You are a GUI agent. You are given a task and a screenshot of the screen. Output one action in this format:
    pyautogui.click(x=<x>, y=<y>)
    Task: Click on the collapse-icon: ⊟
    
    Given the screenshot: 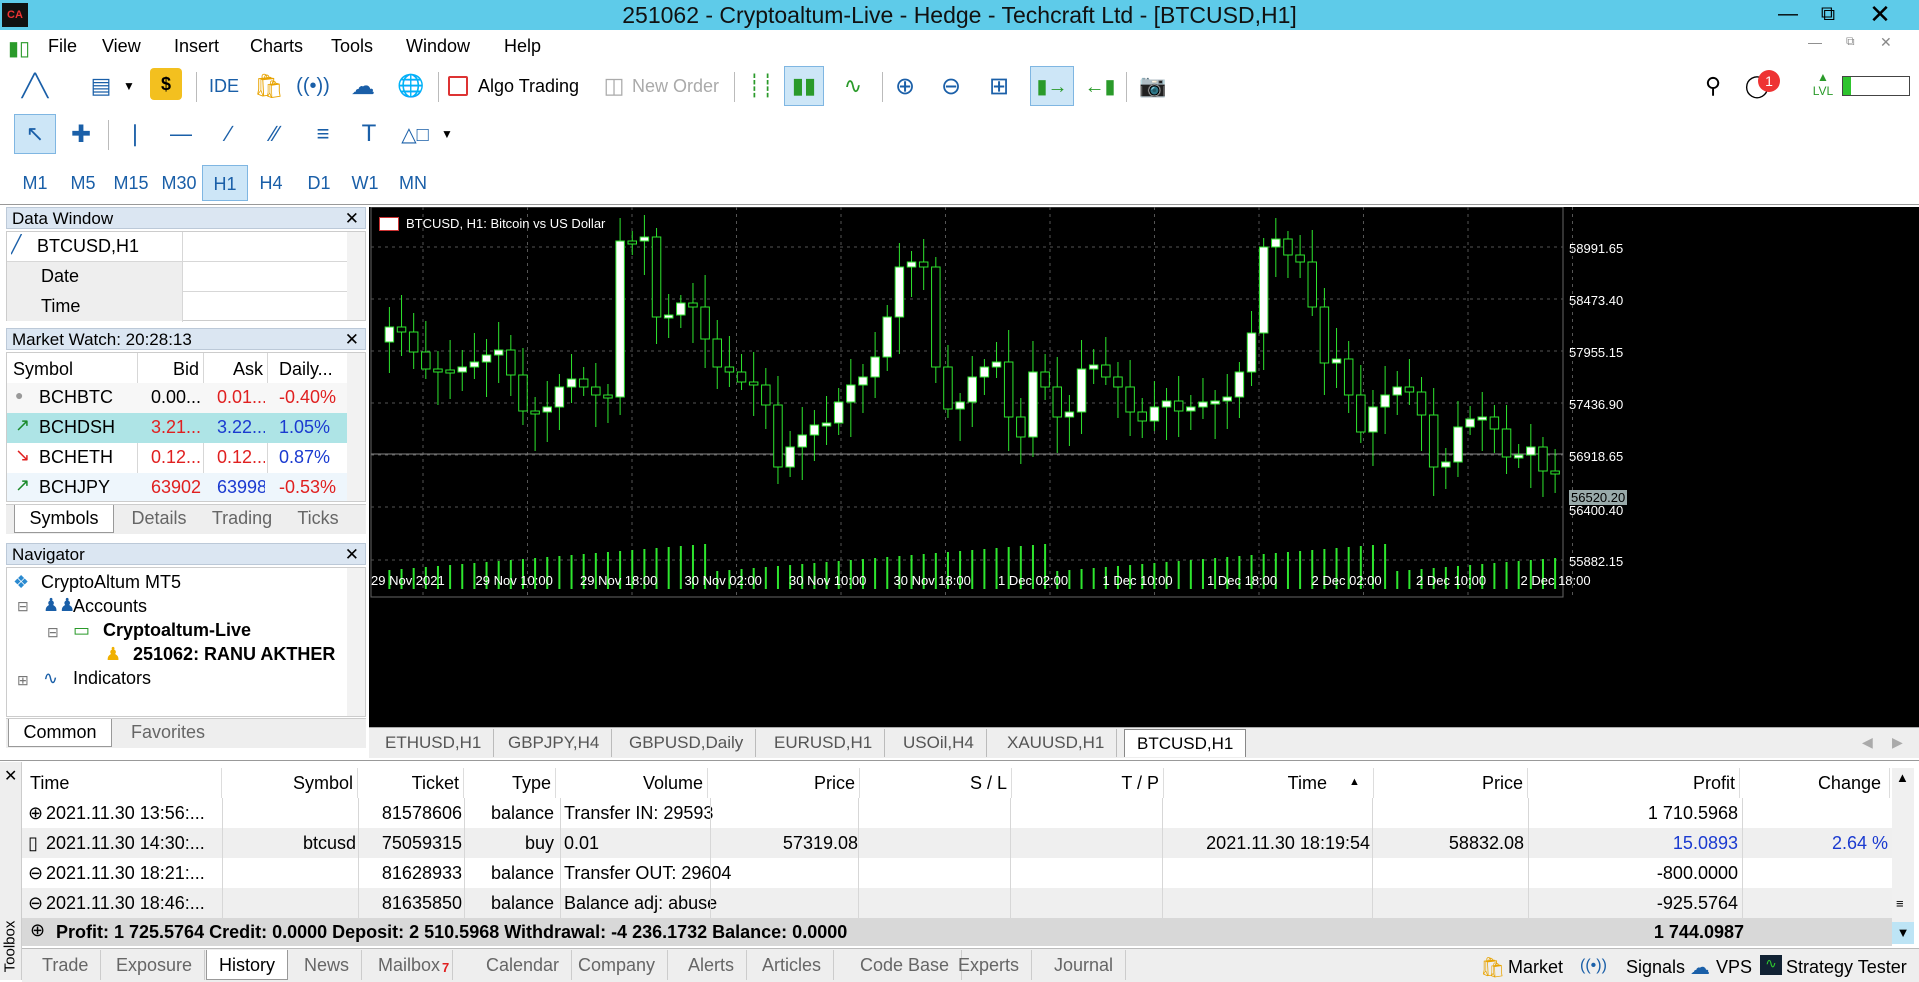 What is the action you would take?
    pyautogui.click(x=53, y=632)
    